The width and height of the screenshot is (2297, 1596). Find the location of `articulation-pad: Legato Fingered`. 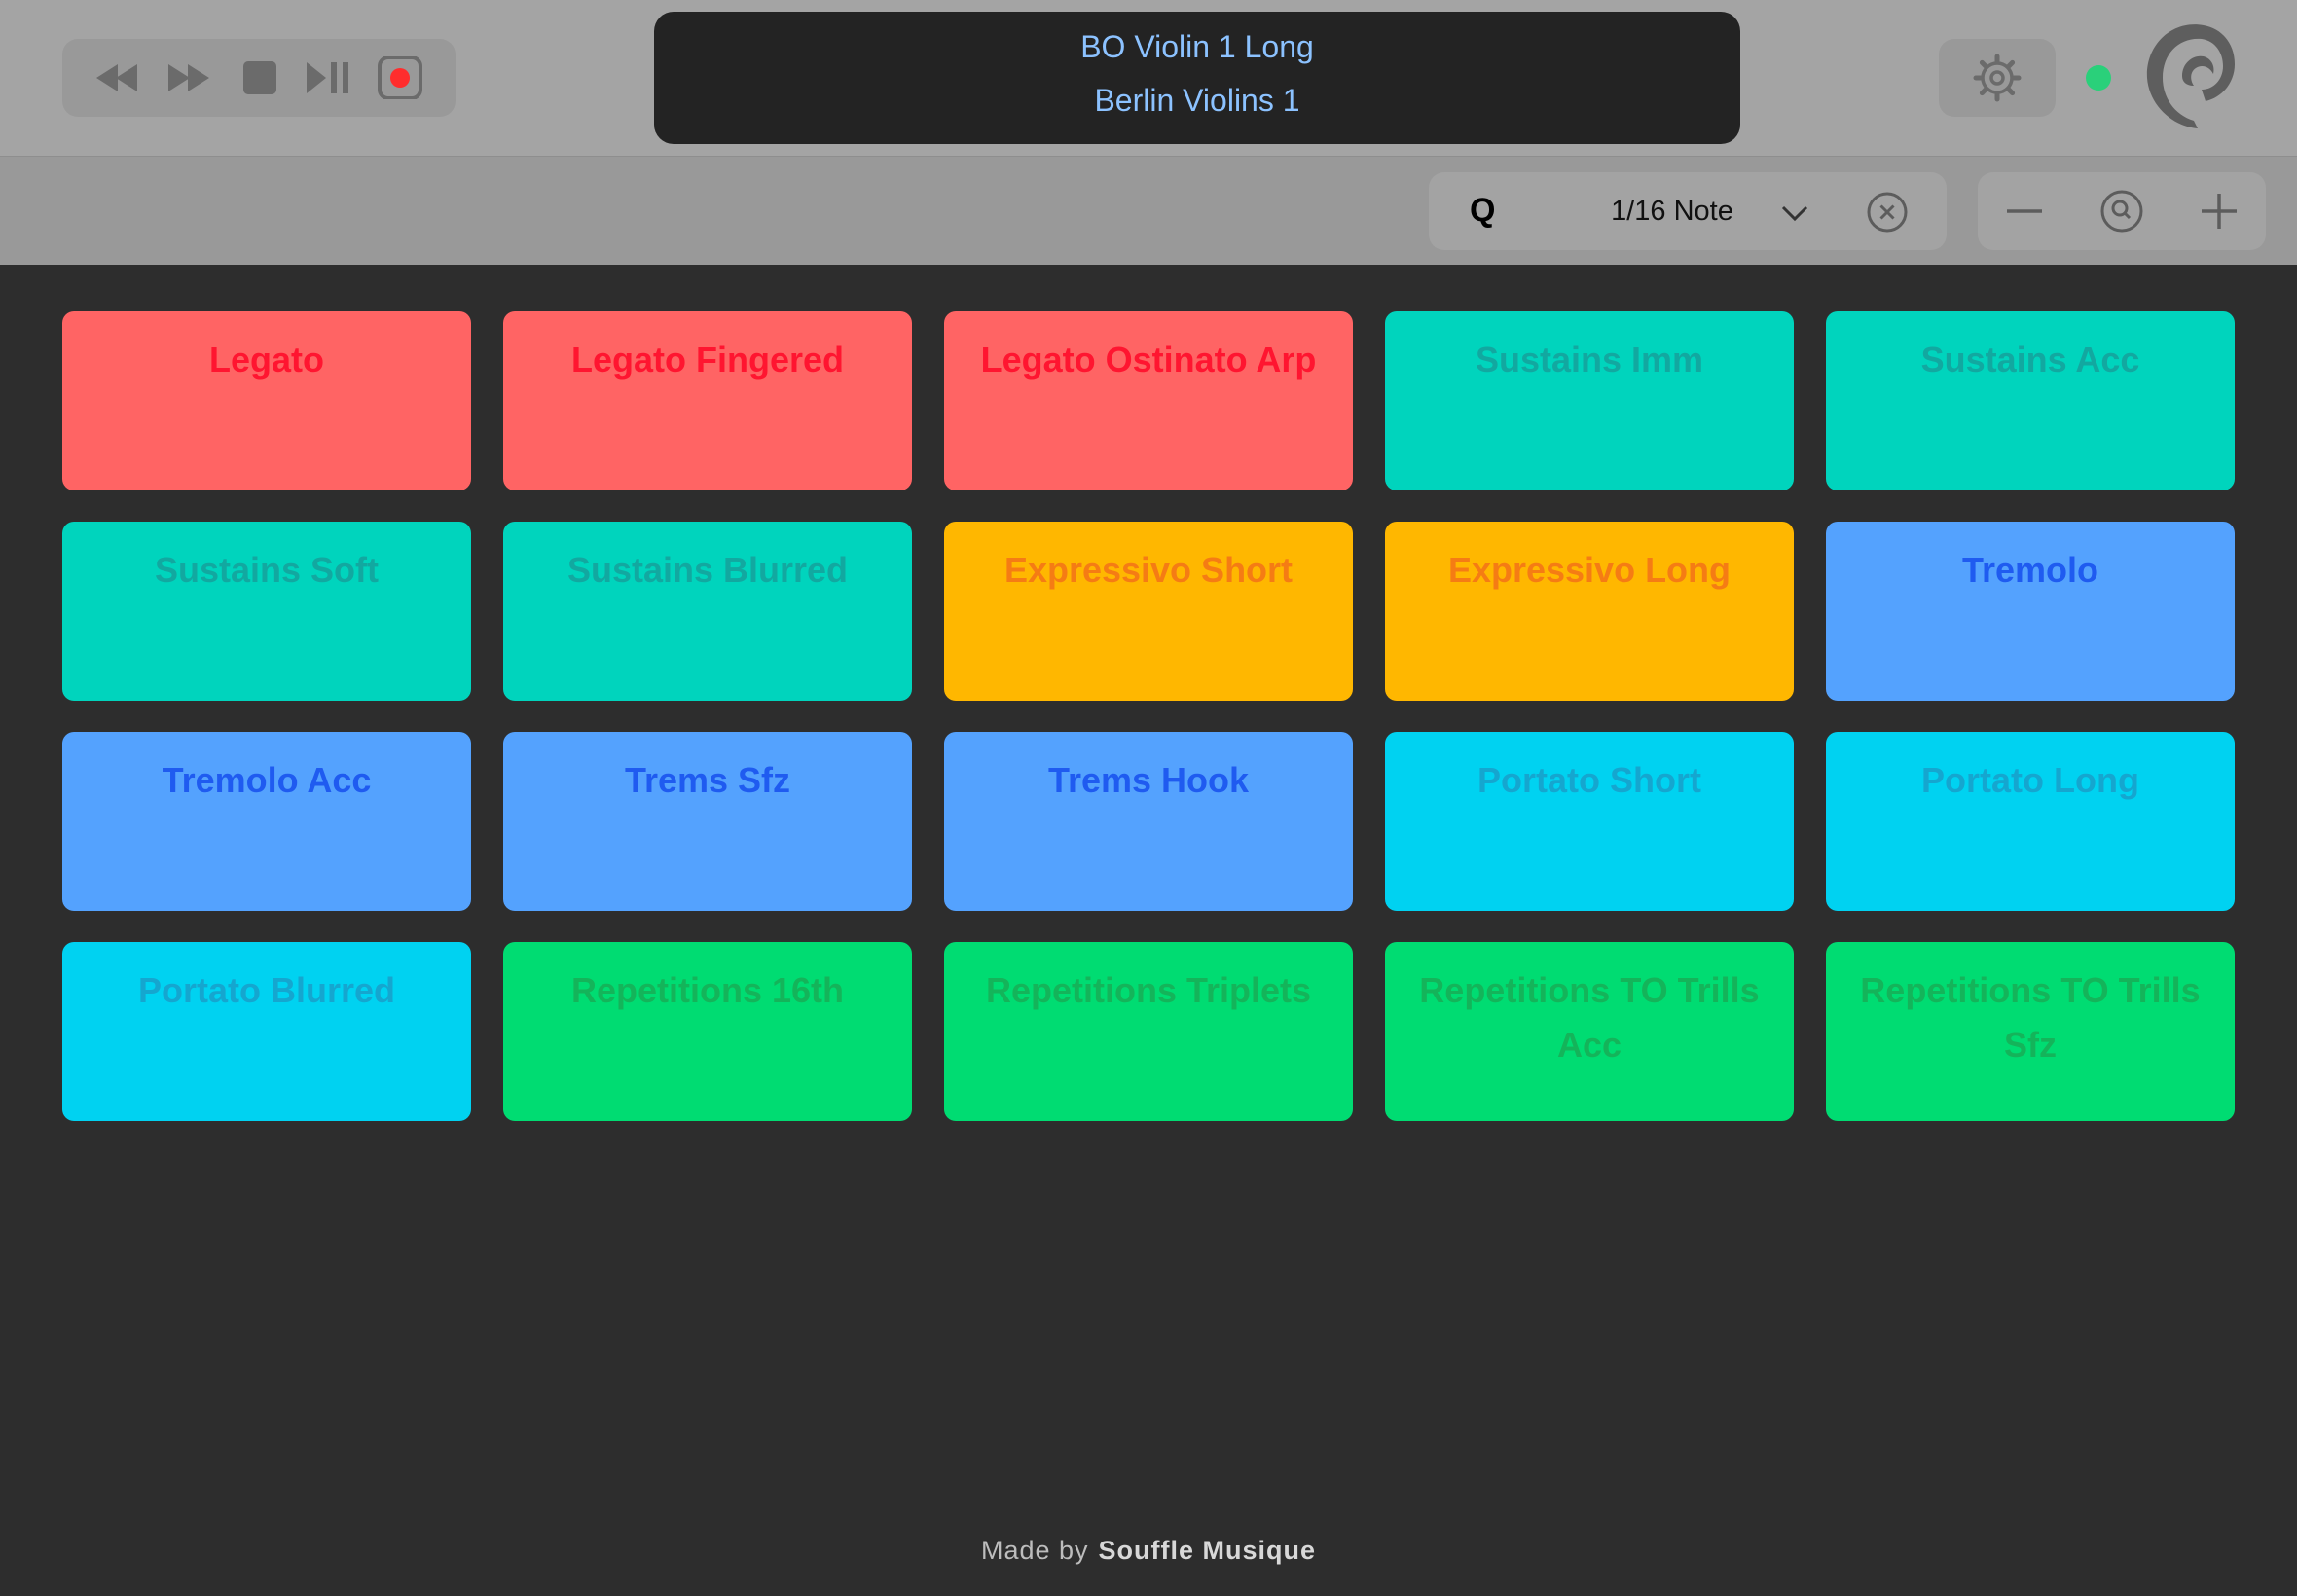

articulation-pad: Legato Fingered is located at coordinates (707, 400).